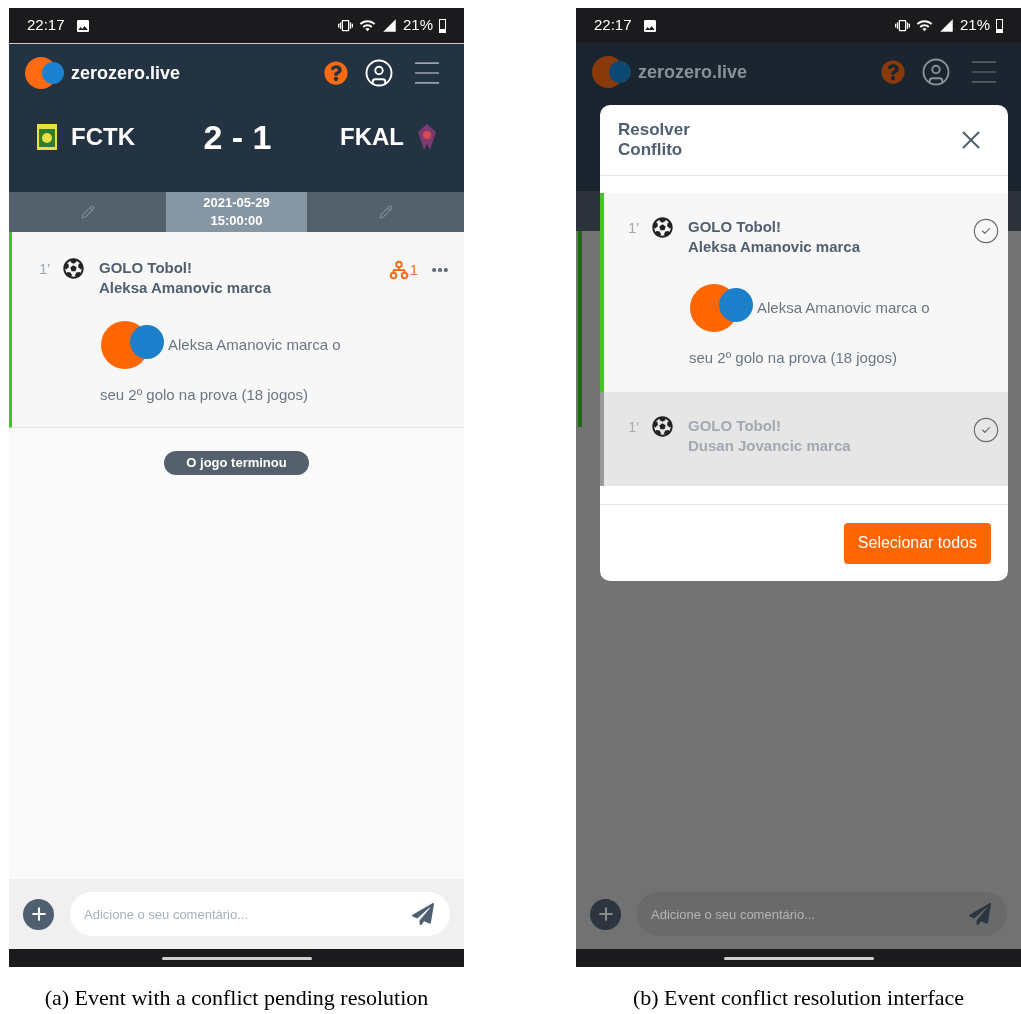 This screenshot has width=1021, height=1014. I want to click on send-icon, so click(423, 914).